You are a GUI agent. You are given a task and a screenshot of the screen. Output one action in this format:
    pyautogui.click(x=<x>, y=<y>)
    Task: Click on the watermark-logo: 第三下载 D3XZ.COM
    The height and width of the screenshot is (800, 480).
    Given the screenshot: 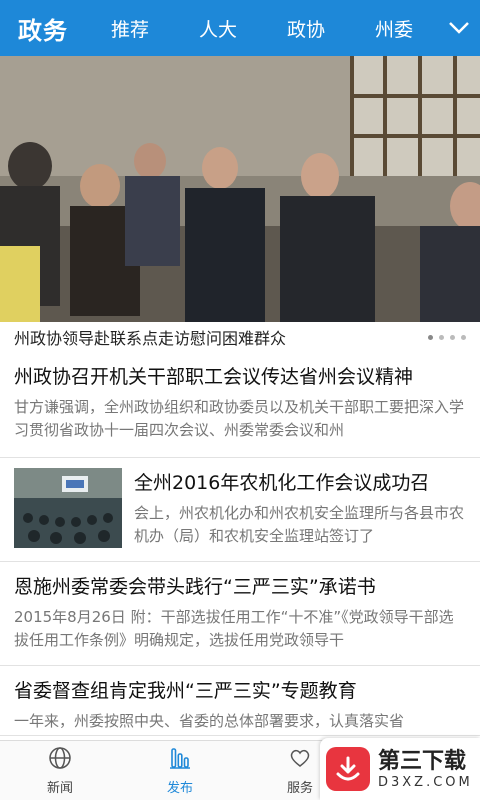 What is the action you would take?
    pyautogui.click(x=400, y=769)
    